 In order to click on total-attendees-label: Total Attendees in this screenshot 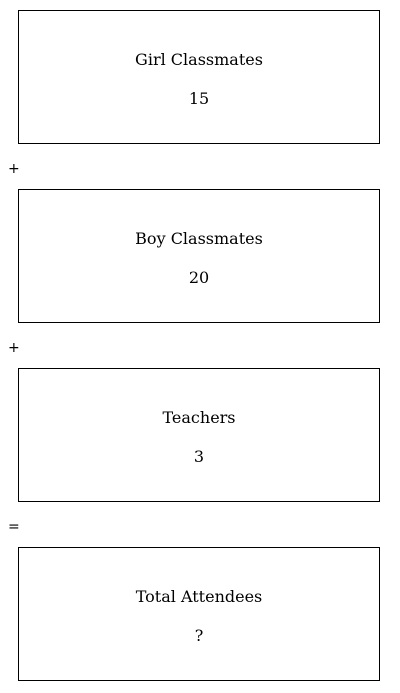, I will do `click(199, 596)`.